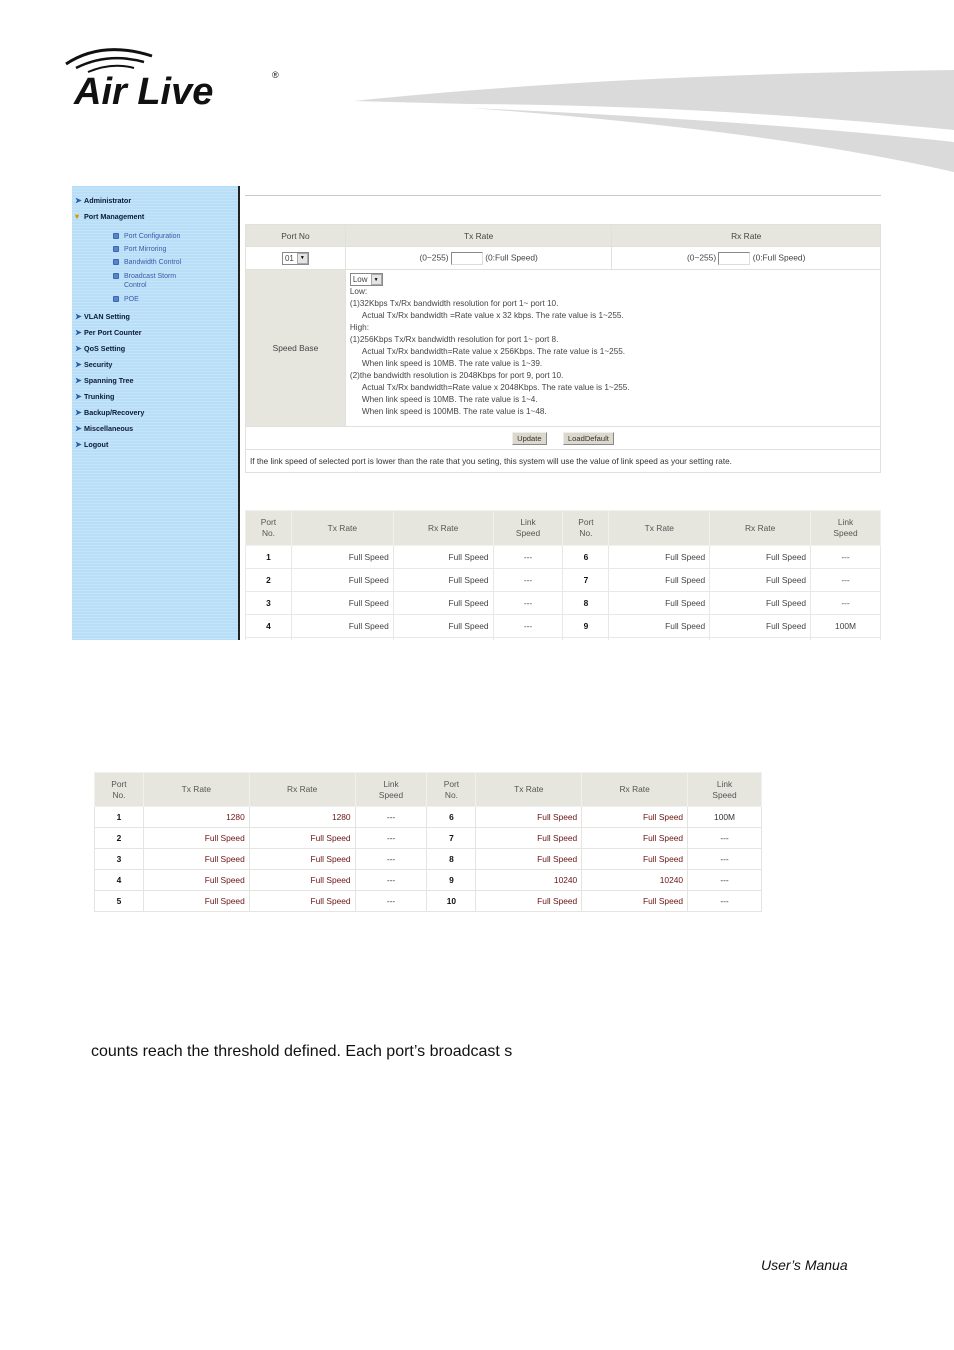 This screenshot has width=954, height=1350. Describe the element at coordinates (635, 880) in the screenshot. I see `rx-rate-cell: 10240` at that location.